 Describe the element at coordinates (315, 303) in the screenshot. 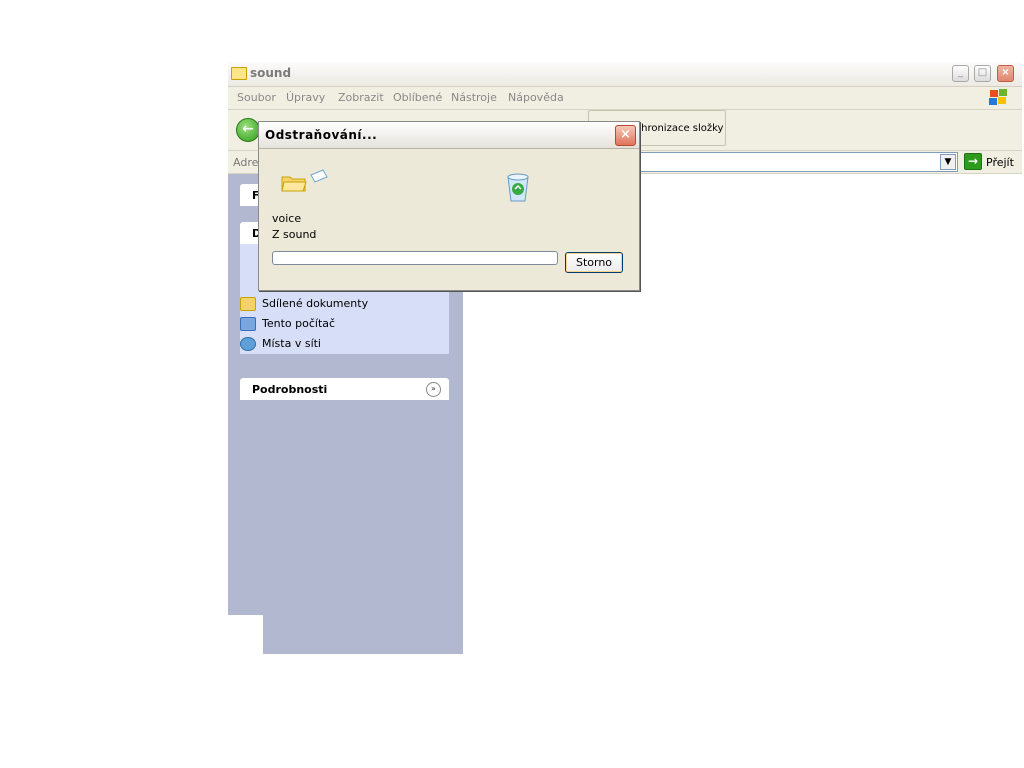

I see `sidebar-item-label: Sdílené dokumenty` at that location.